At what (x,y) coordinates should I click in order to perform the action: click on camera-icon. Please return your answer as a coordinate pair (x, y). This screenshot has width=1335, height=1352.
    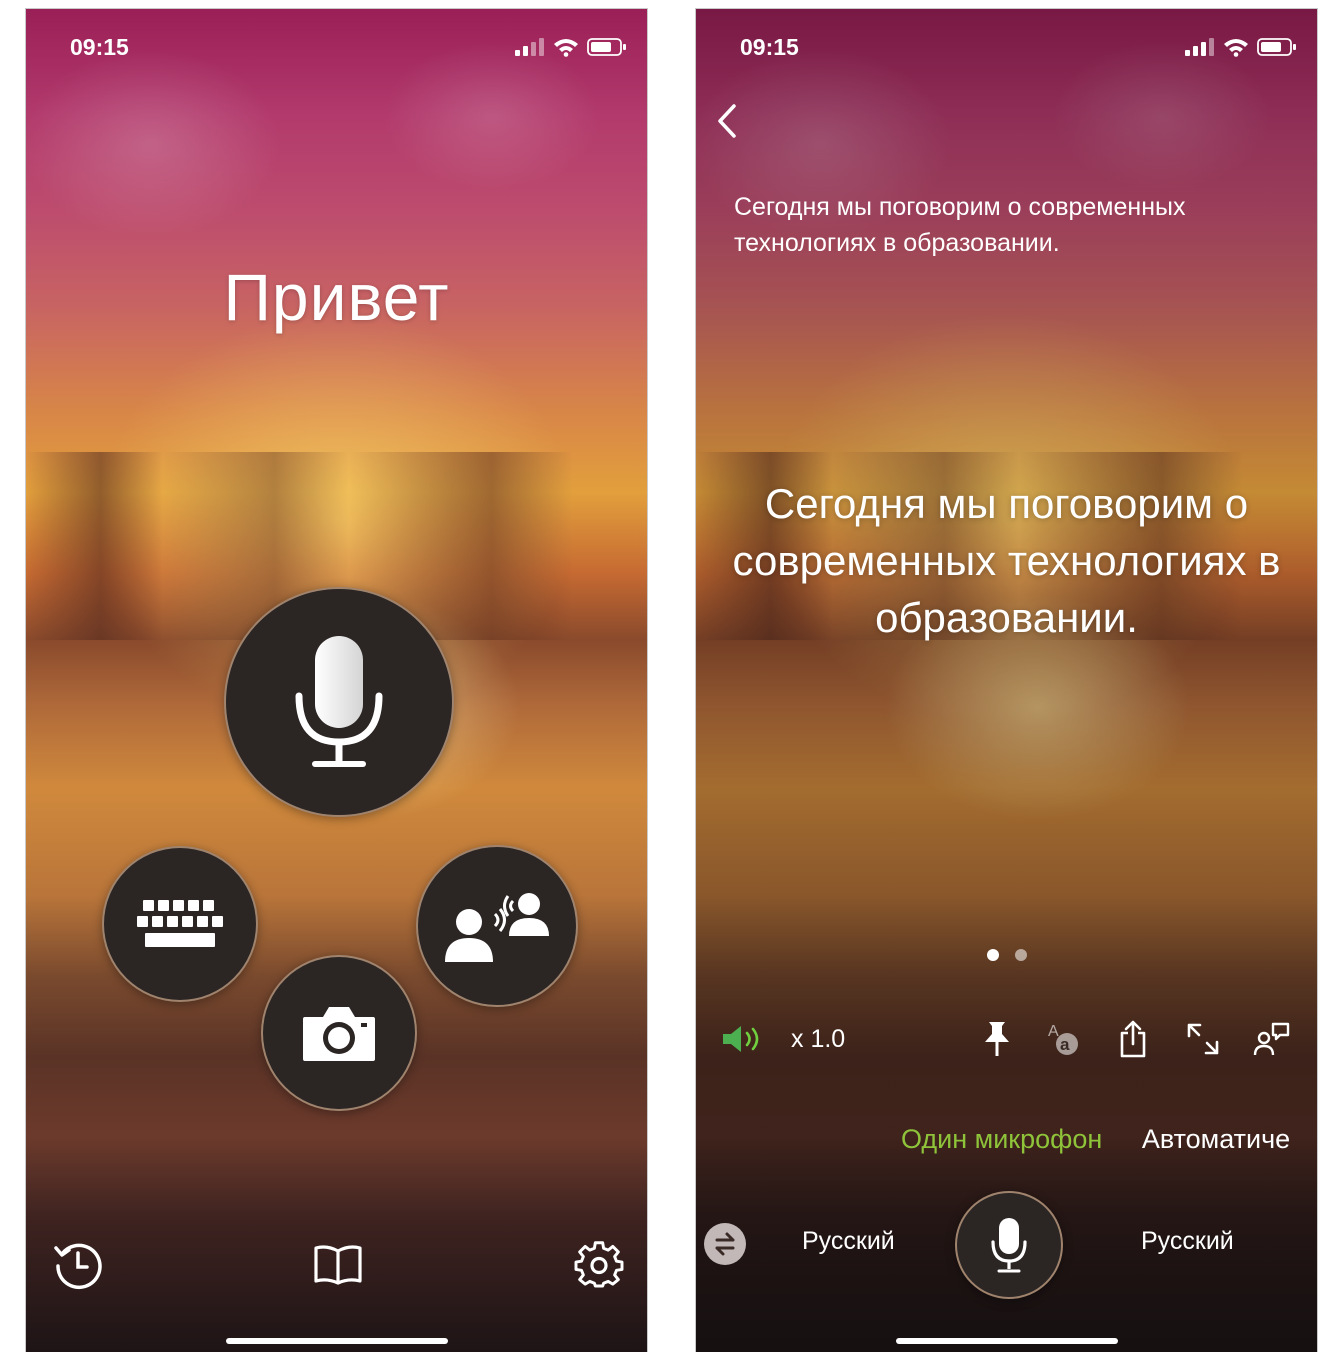
    Looking at the image, I should click on (339, 1034).